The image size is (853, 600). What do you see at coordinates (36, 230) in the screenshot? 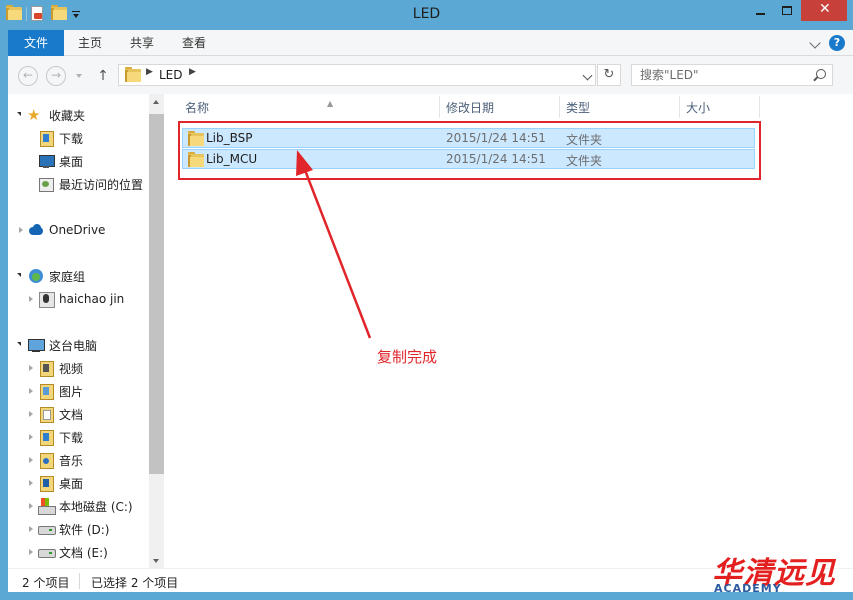
I see `onedrive-icon` at bounding box center [36, 230].